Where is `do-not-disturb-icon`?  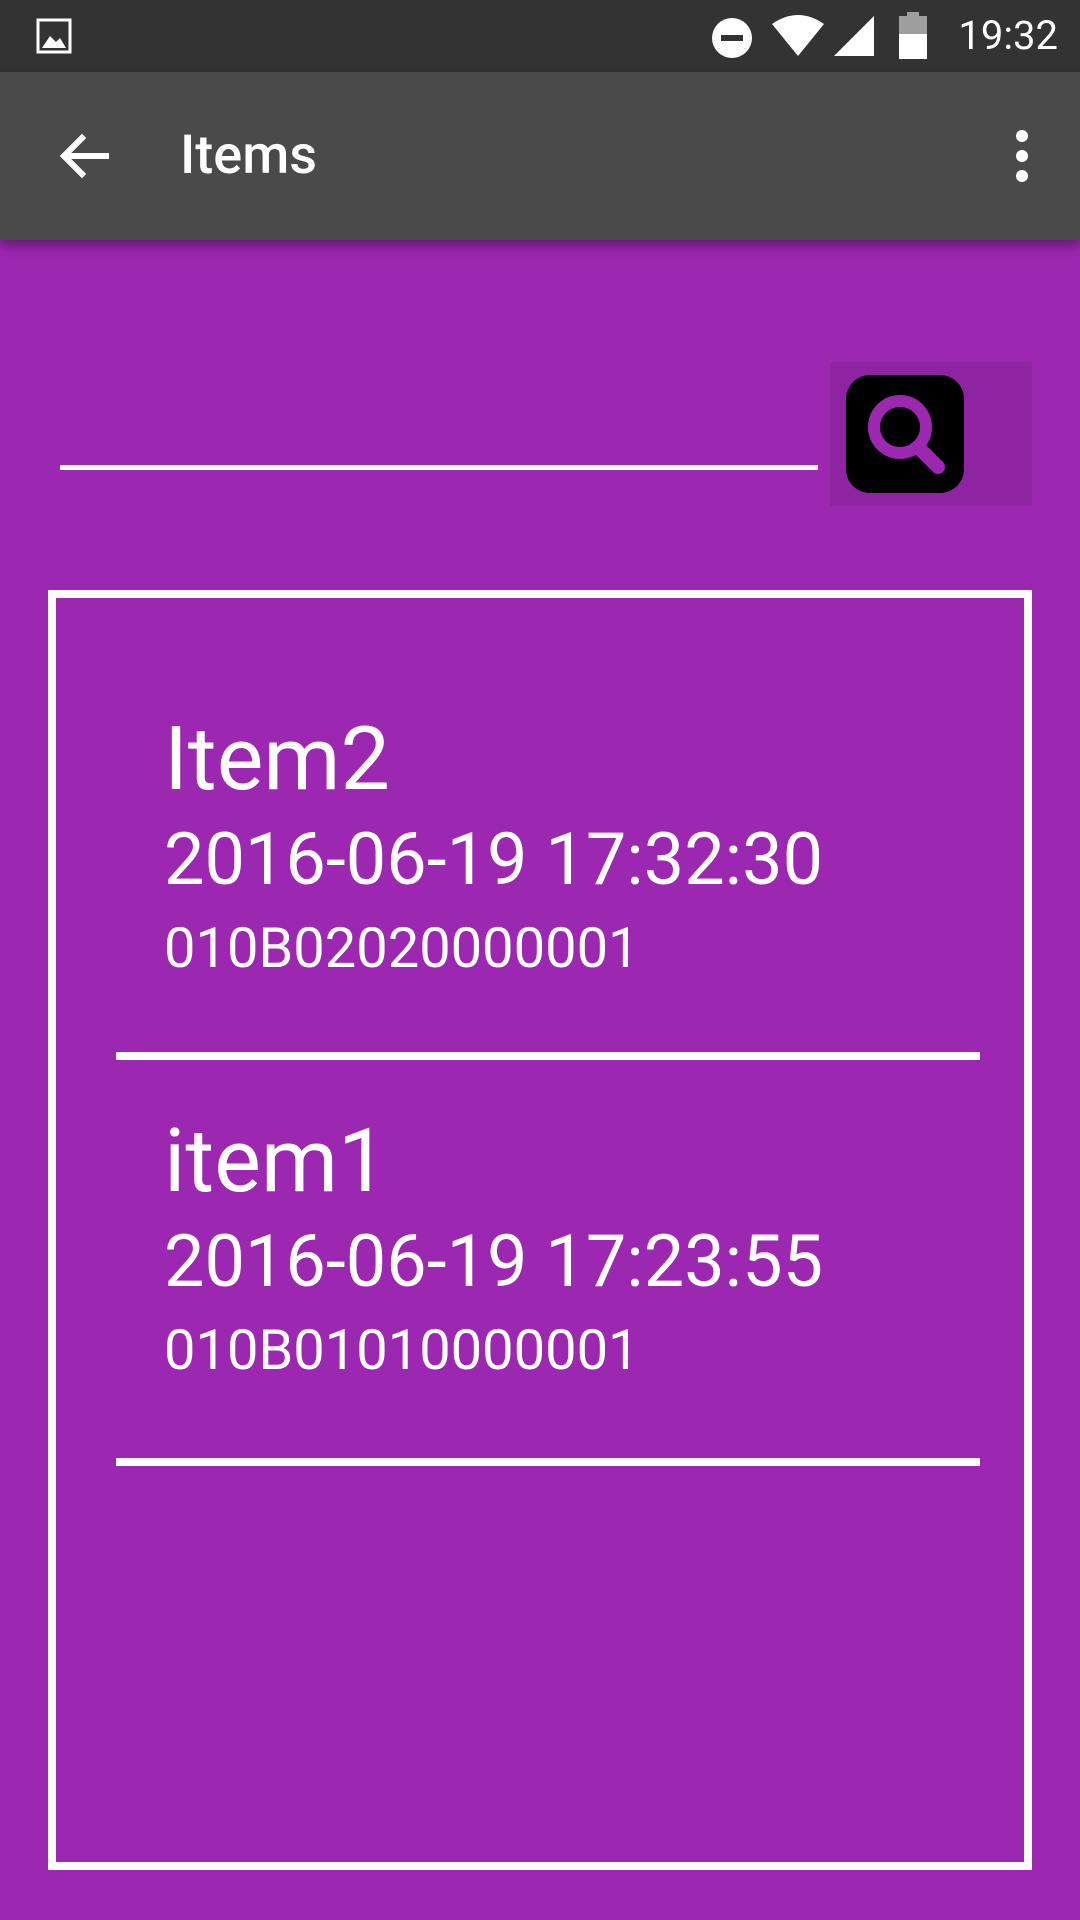 do-not-disturb-icon is located at coordinates (732, 38).